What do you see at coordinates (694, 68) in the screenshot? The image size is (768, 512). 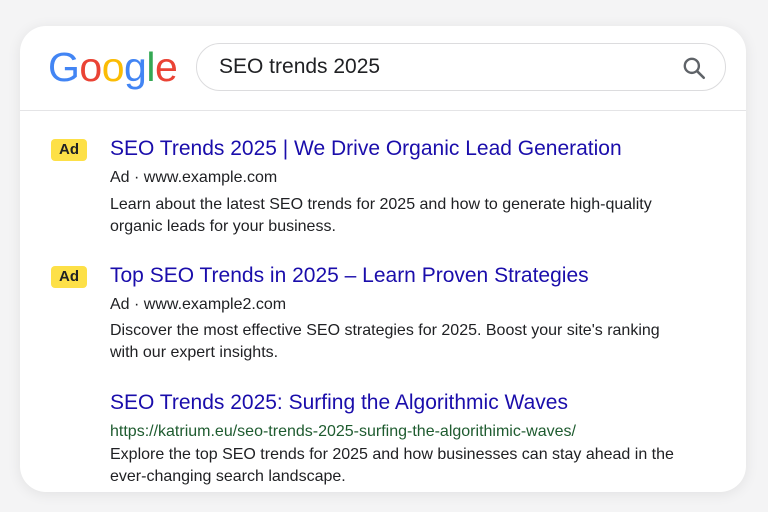 I see `search-icon` at bounding box center [694, 68].